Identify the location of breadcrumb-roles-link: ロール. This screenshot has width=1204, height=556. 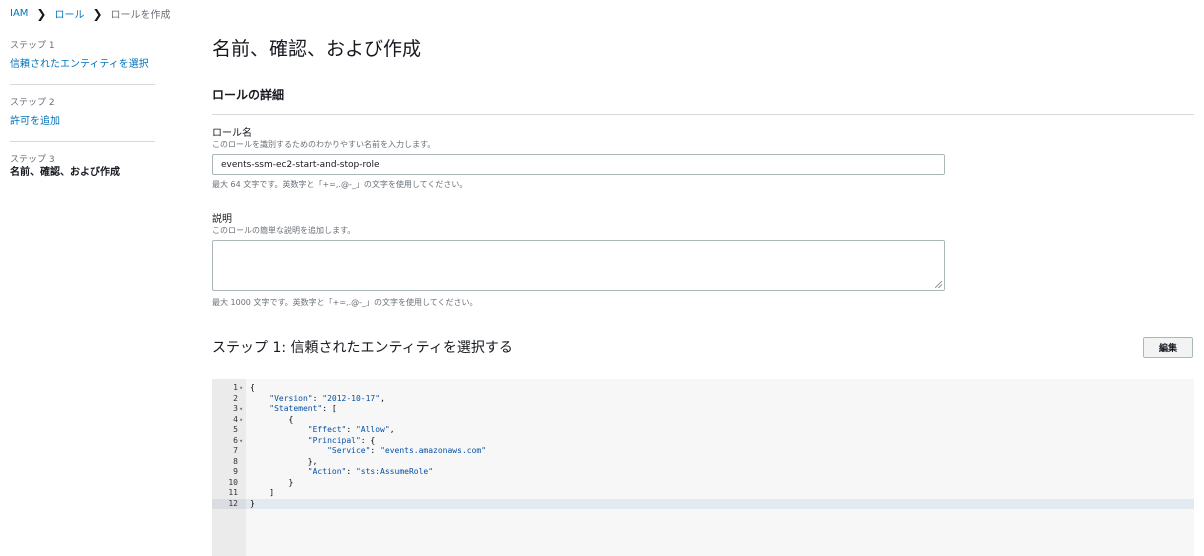
(69, 13).